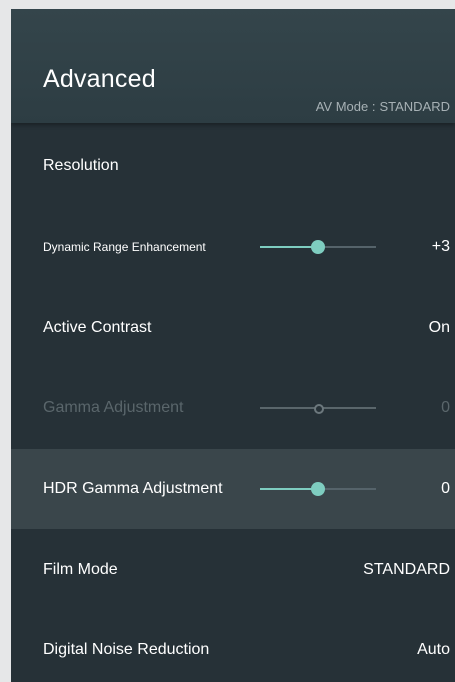 The image size is (455, 682). Describe the element at coordinates (99, 79) in the screenshot. I see `page-title: Advanced` at that location.